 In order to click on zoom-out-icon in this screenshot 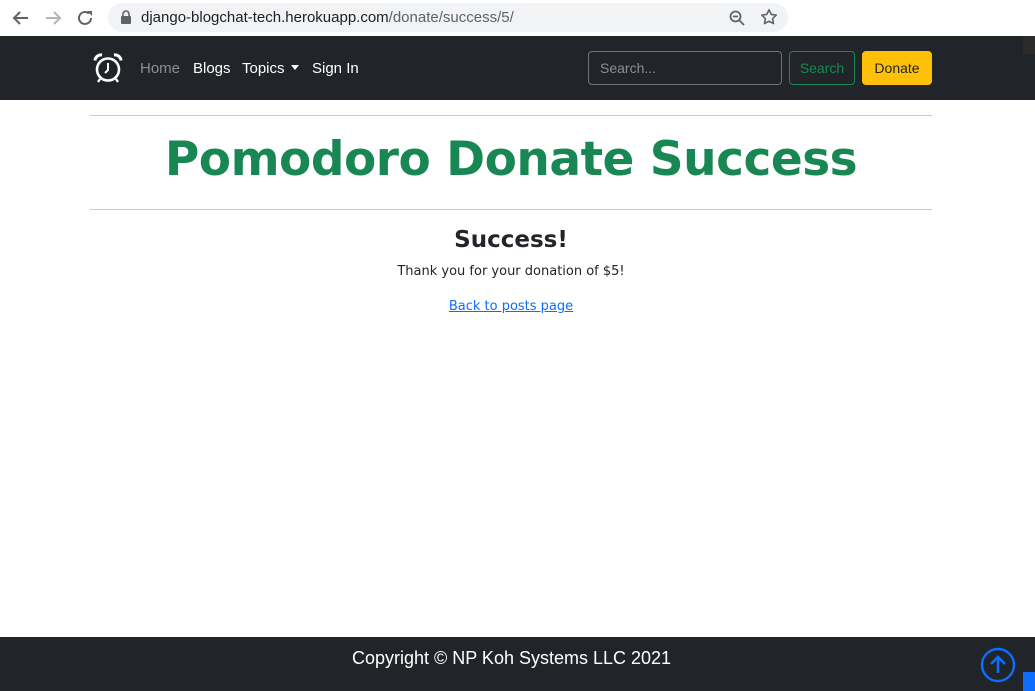, I will do `click(737, 18)`.